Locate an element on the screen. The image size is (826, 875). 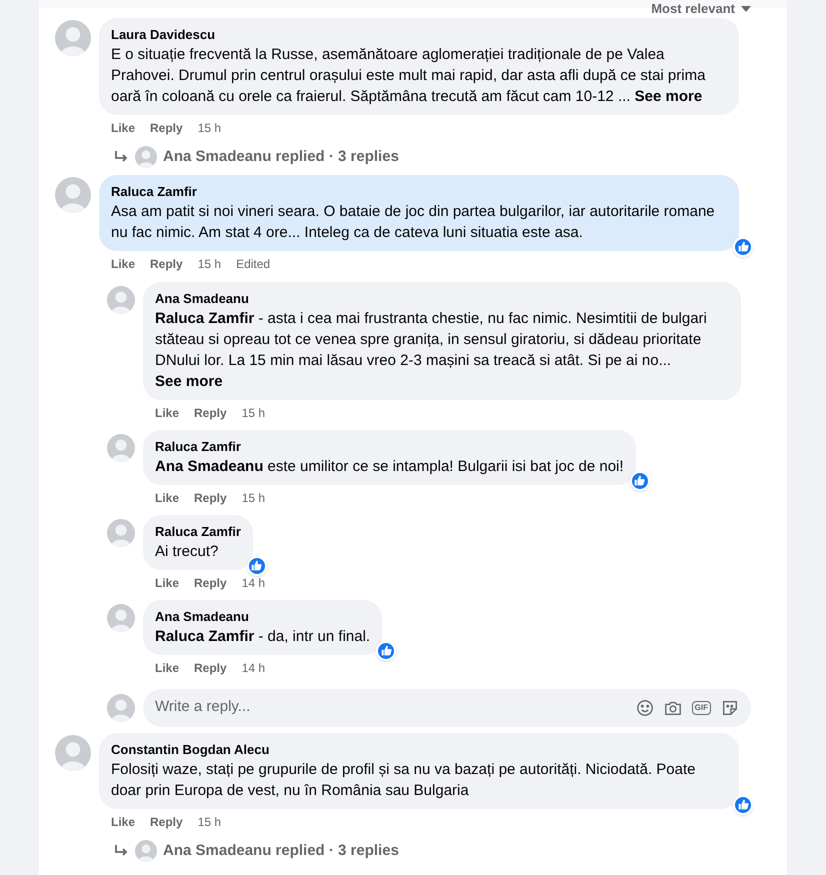
comment-text: Raluca Zamfir - da, intr un final. is located at coordinates (262, 636).